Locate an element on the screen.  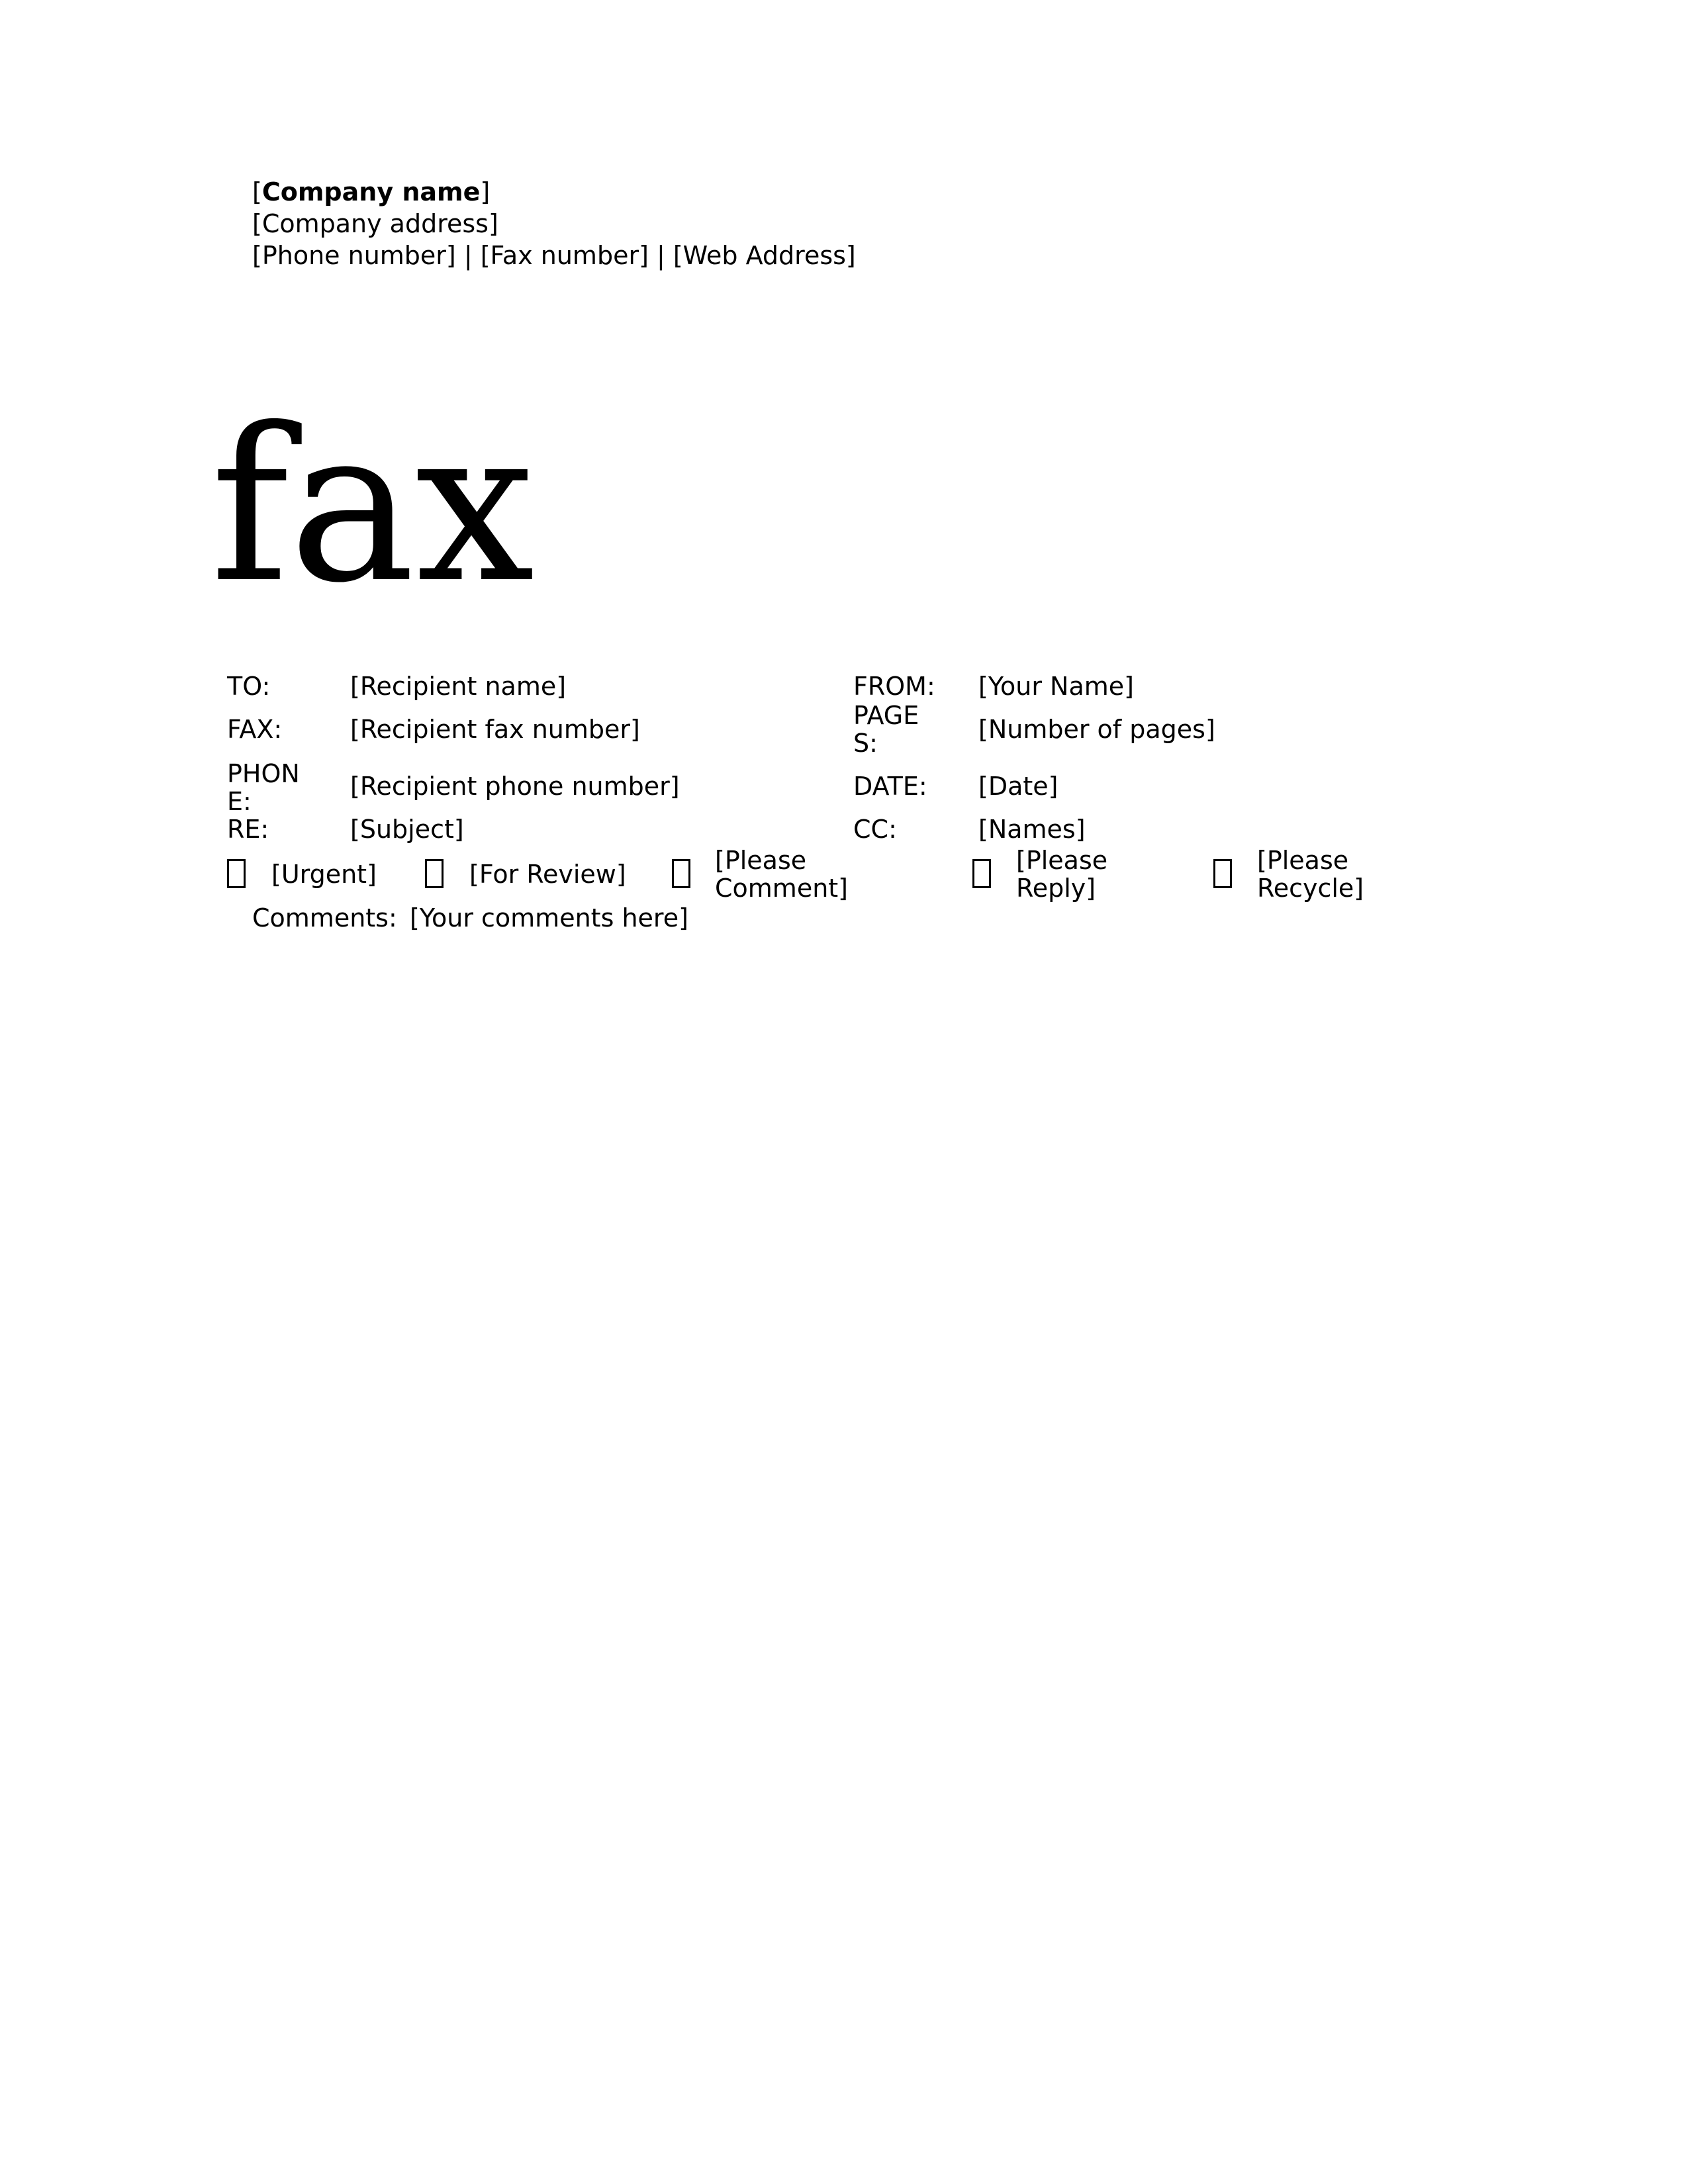
company-address: [Company address] is located at coordinates (375, 224).